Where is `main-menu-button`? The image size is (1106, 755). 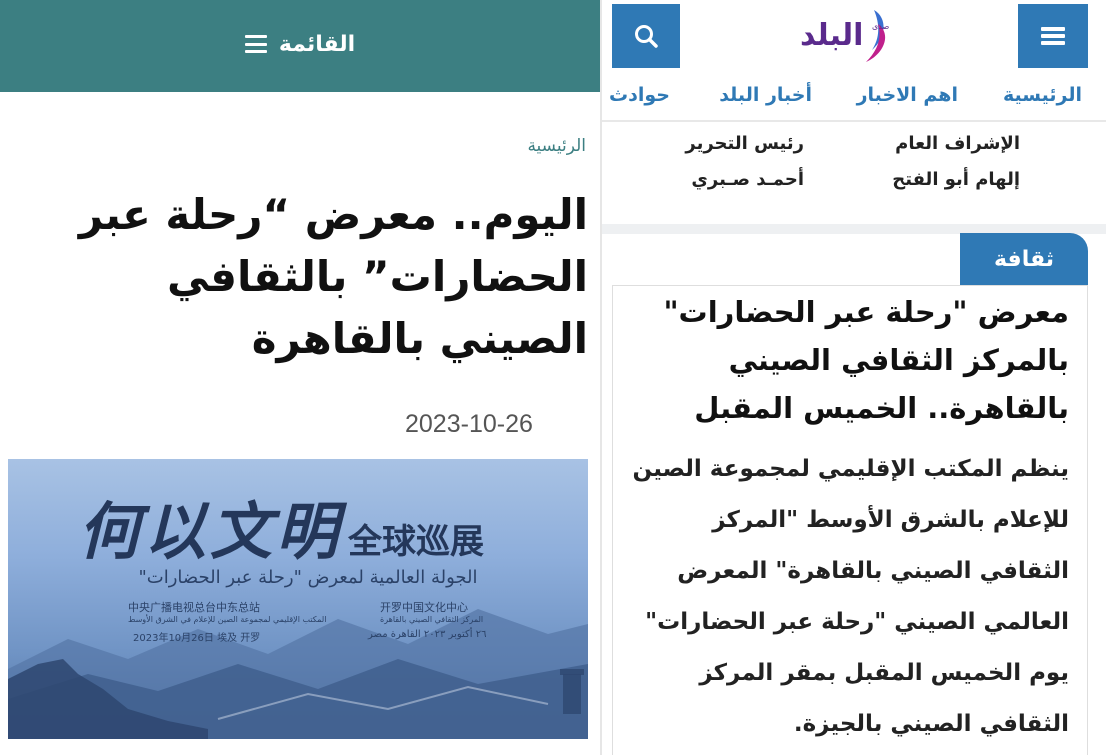 main-menu-button is located at coordinates (1053, 36).